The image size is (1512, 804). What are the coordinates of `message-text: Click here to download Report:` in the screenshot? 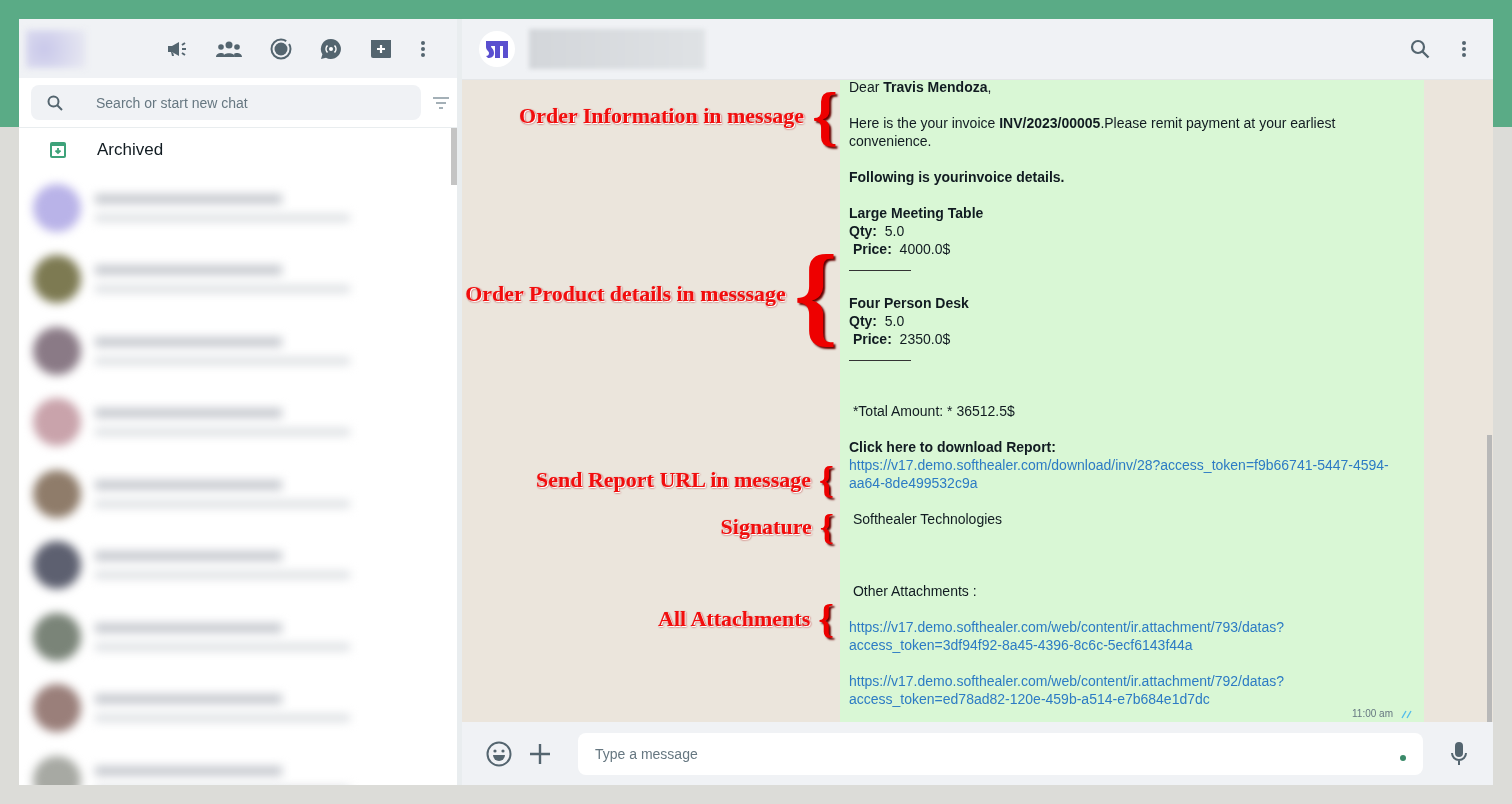 It's located at (953, 447).